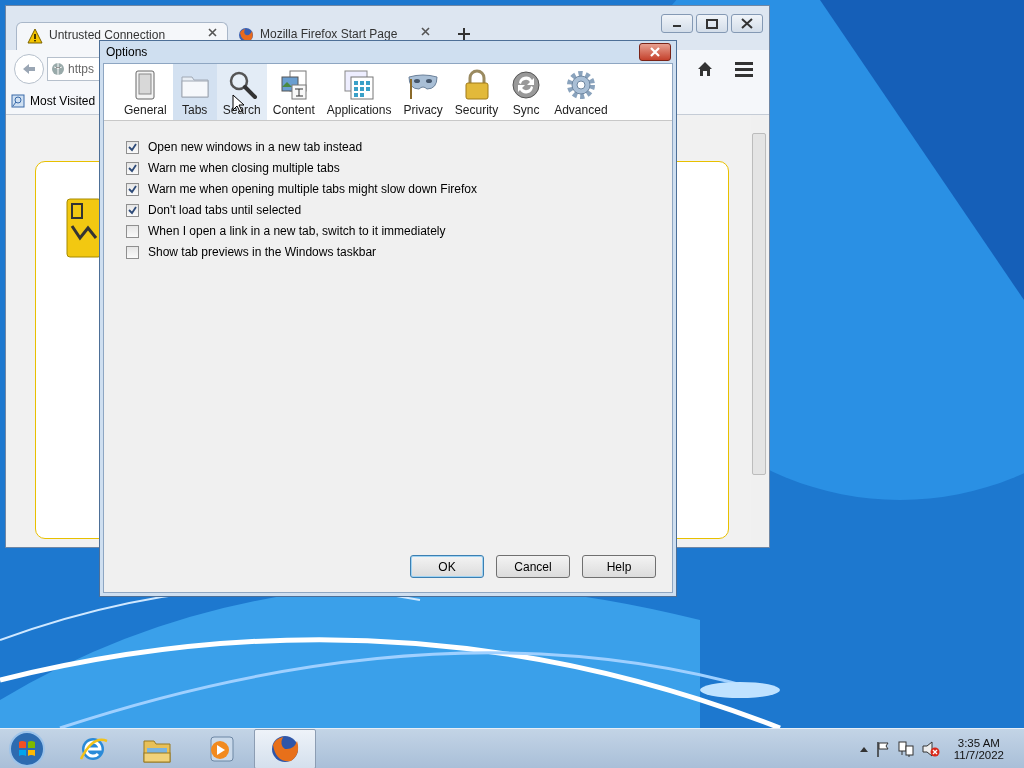 The height and width of the screenshot is (768, 1024). What do you see at coordinates (905, 748) in the screenshot?
I see `network-icon` at bounding box center [905, 748].